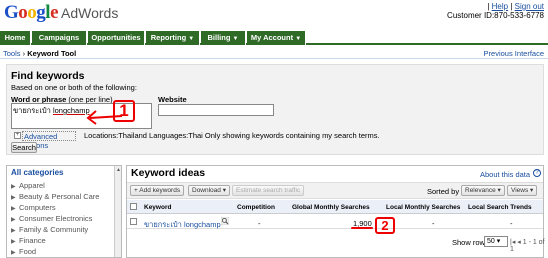  Describe the element at coordinates (90, 13) in the screenshot. I see `adwords-logo-text: AdWords` at that location.